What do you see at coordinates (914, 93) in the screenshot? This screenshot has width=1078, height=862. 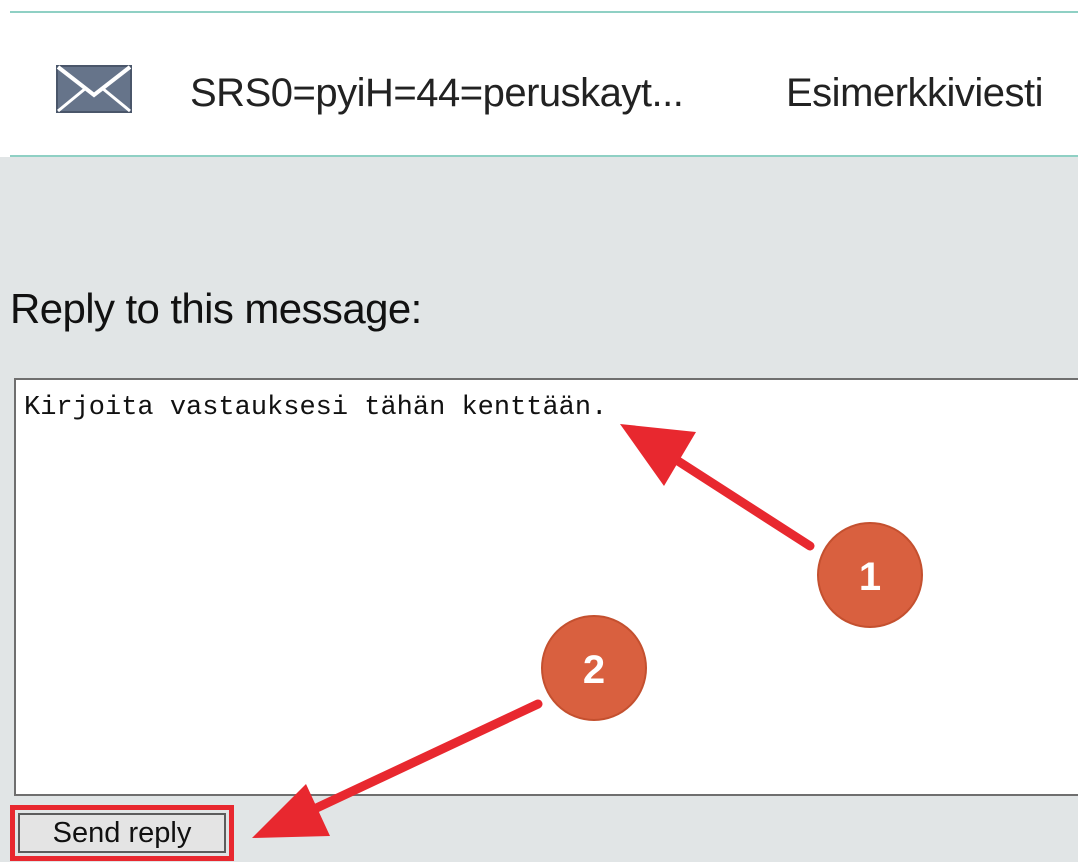 I see `message-subject: Esimerkkiviesti` at bounding box center [914, 93].